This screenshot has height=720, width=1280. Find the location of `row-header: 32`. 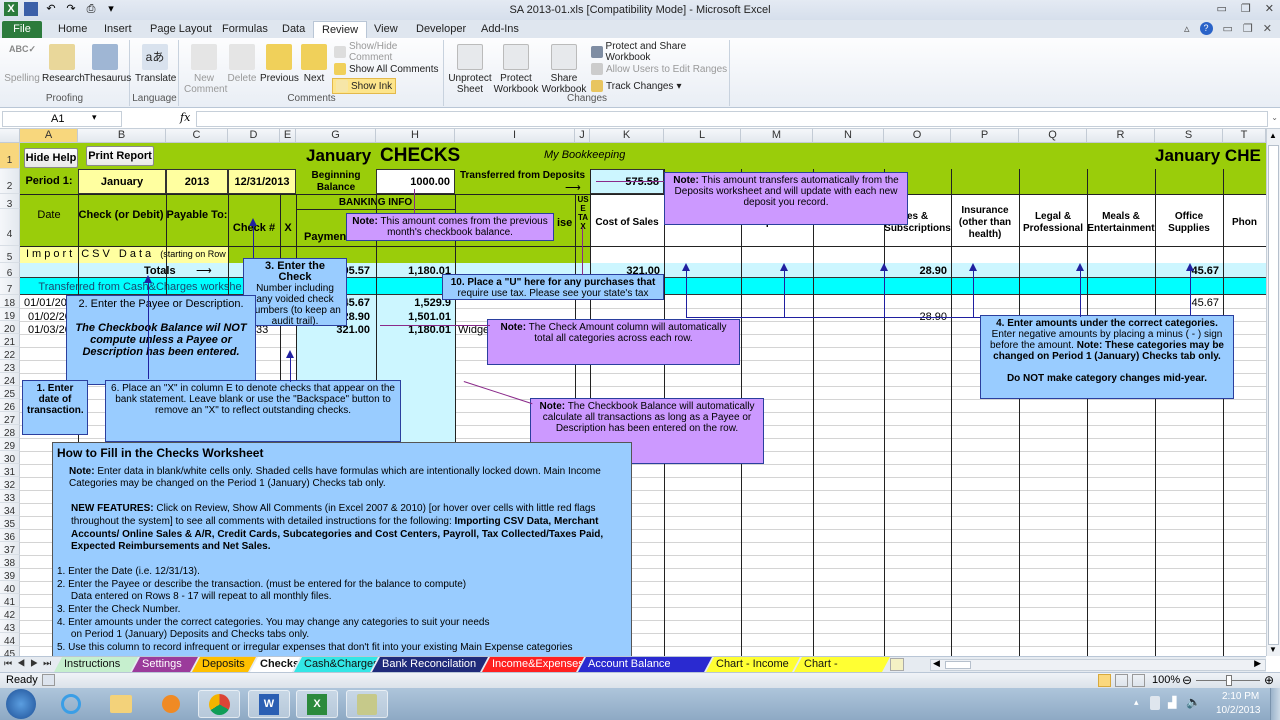

row-header: 32 is located at coordinates (10, 484).